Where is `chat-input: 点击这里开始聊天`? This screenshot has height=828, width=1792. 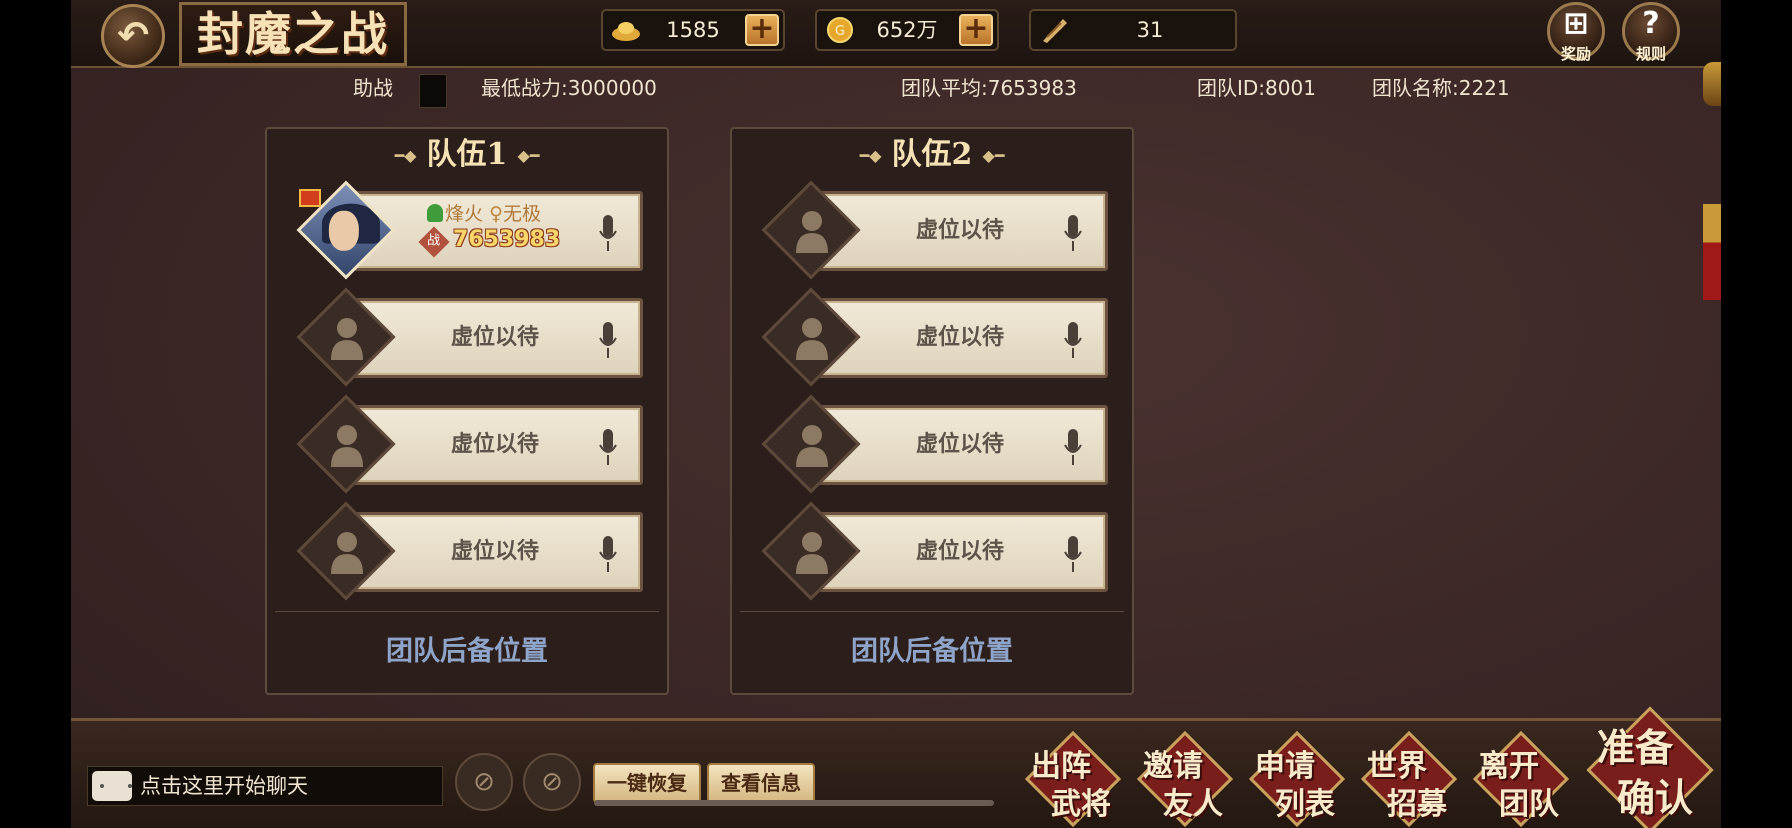 chat-input: 点击这里开始聊天 is located at coordinates (265, 786).